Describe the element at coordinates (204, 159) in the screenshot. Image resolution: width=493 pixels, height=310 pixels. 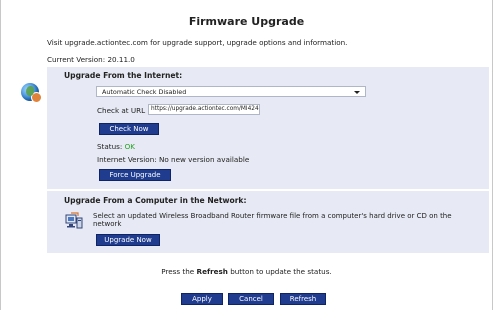
I see `internet-version-value: No new version available` at that location.